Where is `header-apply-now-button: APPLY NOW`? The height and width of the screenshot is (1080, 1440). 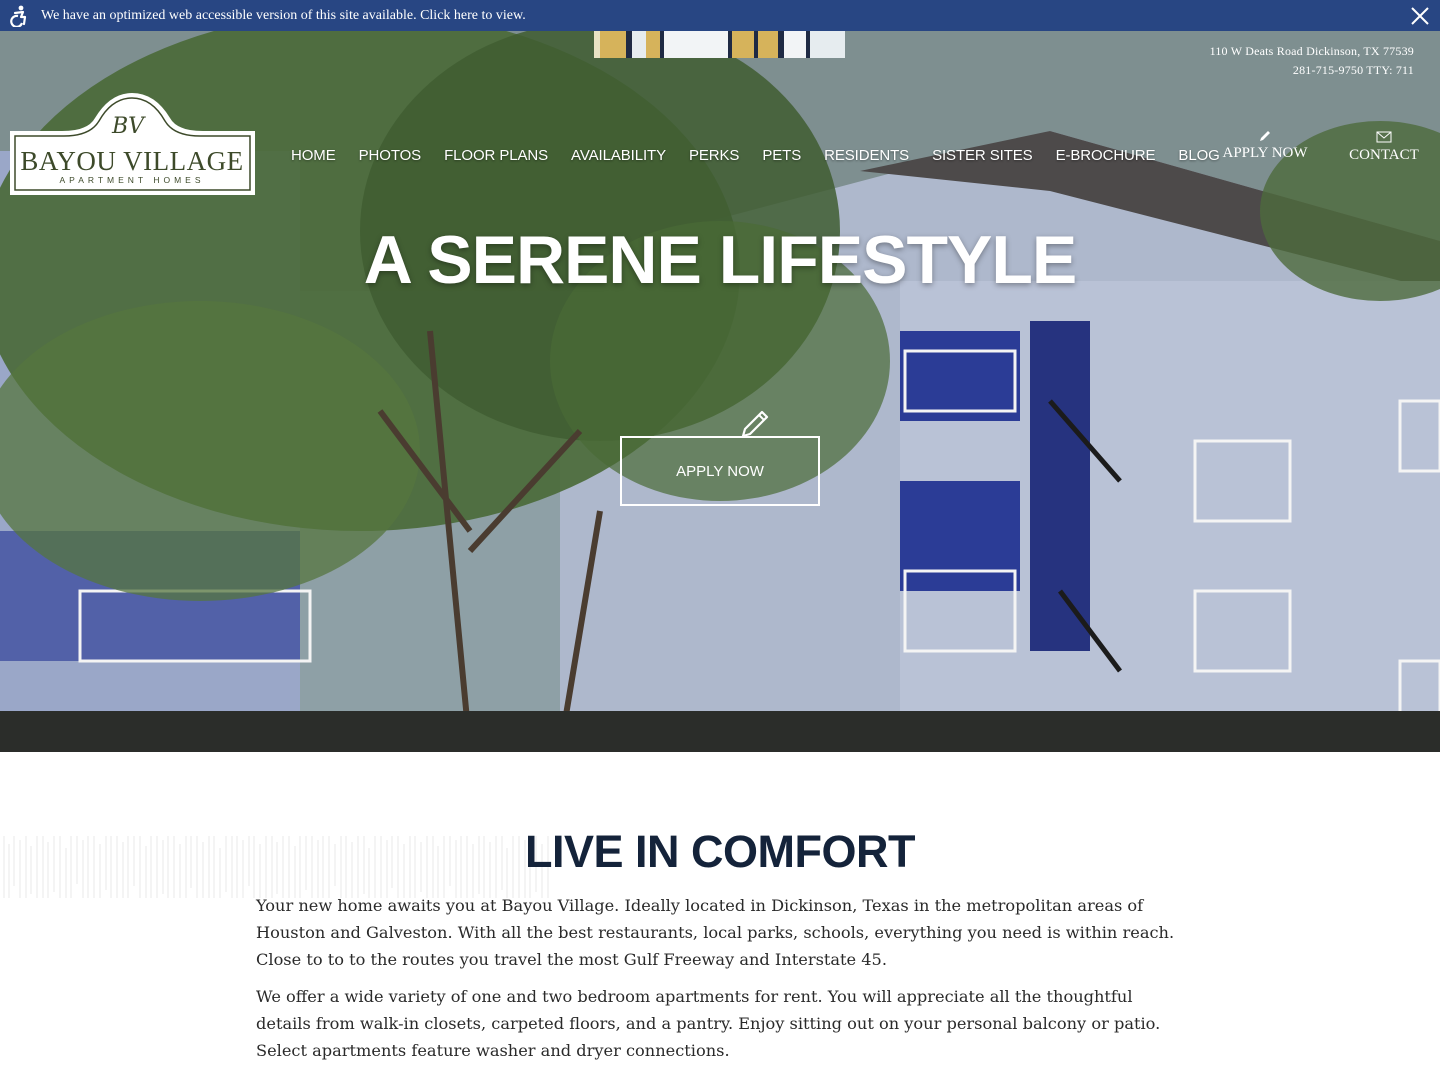
header-apply-now-button: APPLY NOW is located at coordinates (1265, 145).